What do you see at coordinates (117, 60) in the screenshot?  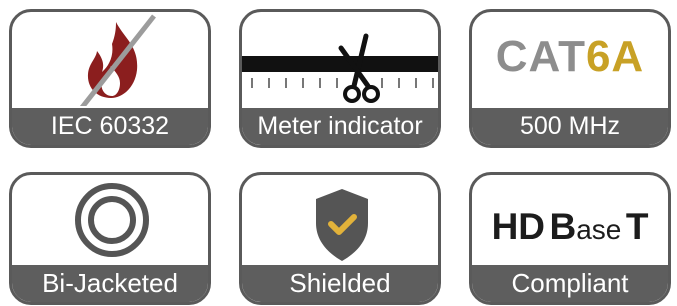 I see `flame-crossed-icon` at bounding box center [117, 60].